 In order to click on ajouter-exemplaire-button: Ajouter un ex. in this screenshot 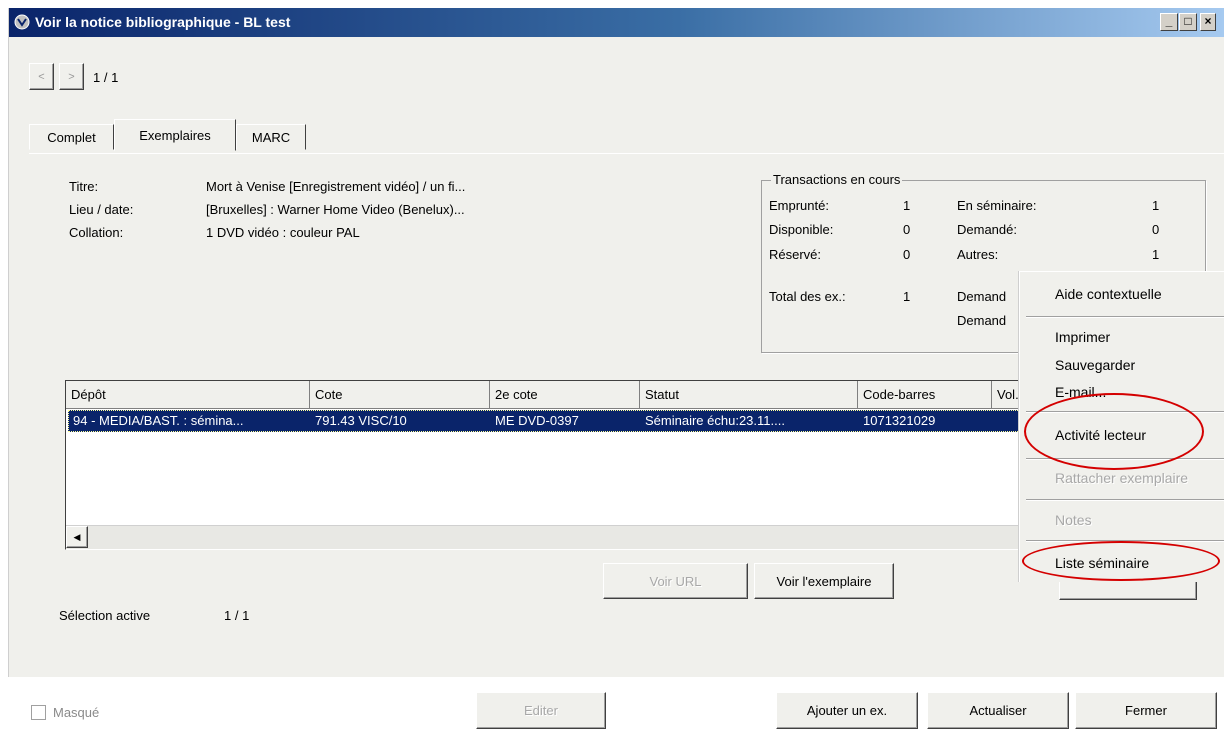, I will do `click(847, 710)`.